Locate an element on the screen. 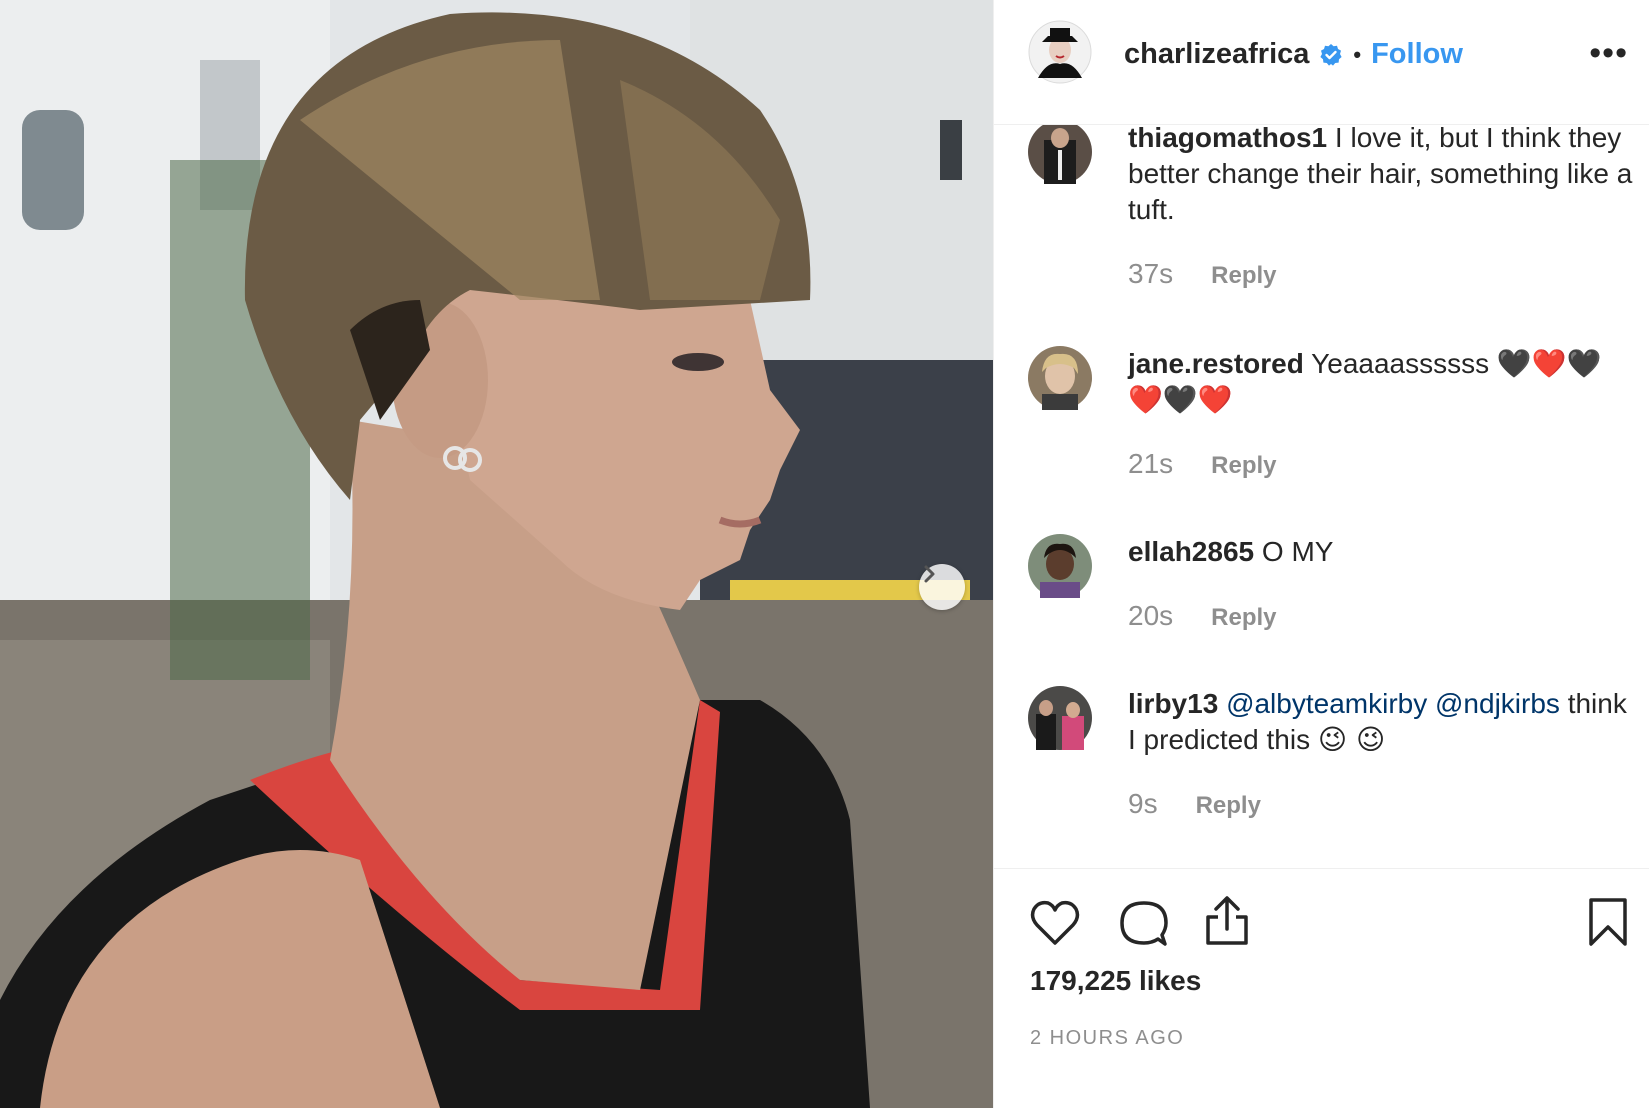  comment-emoji: 😉 😉 is located at coordinates (1351, 739).